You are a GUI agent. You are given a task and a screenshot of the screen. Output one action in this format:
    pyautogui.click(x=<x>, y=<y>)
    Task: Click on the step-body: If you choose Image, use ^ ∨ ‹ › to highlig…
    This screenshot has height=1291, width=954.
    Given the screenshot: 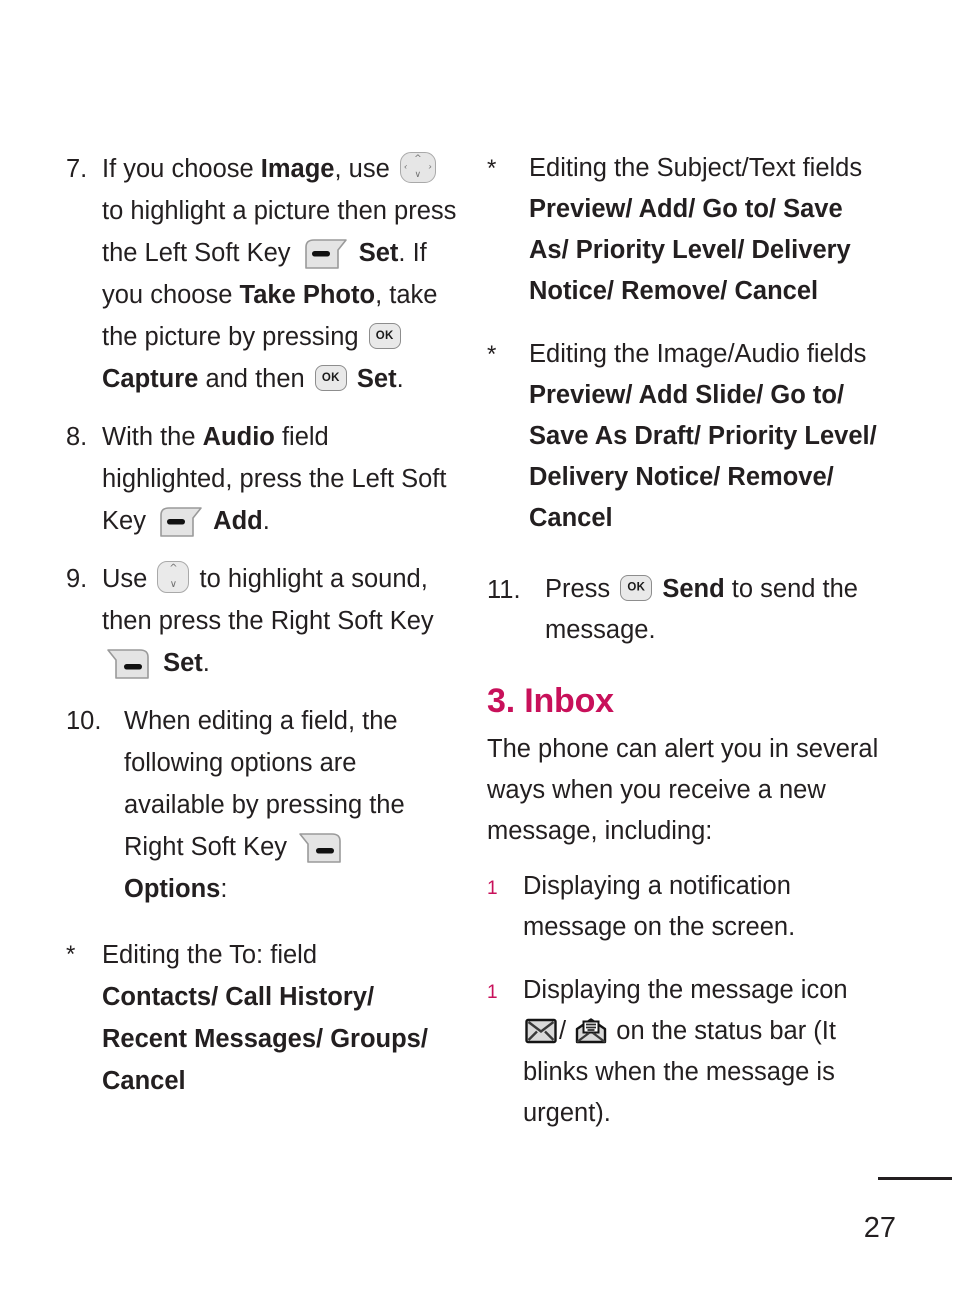 What is the action you would take?
    pyautogui.click(x=281, y=274)
    